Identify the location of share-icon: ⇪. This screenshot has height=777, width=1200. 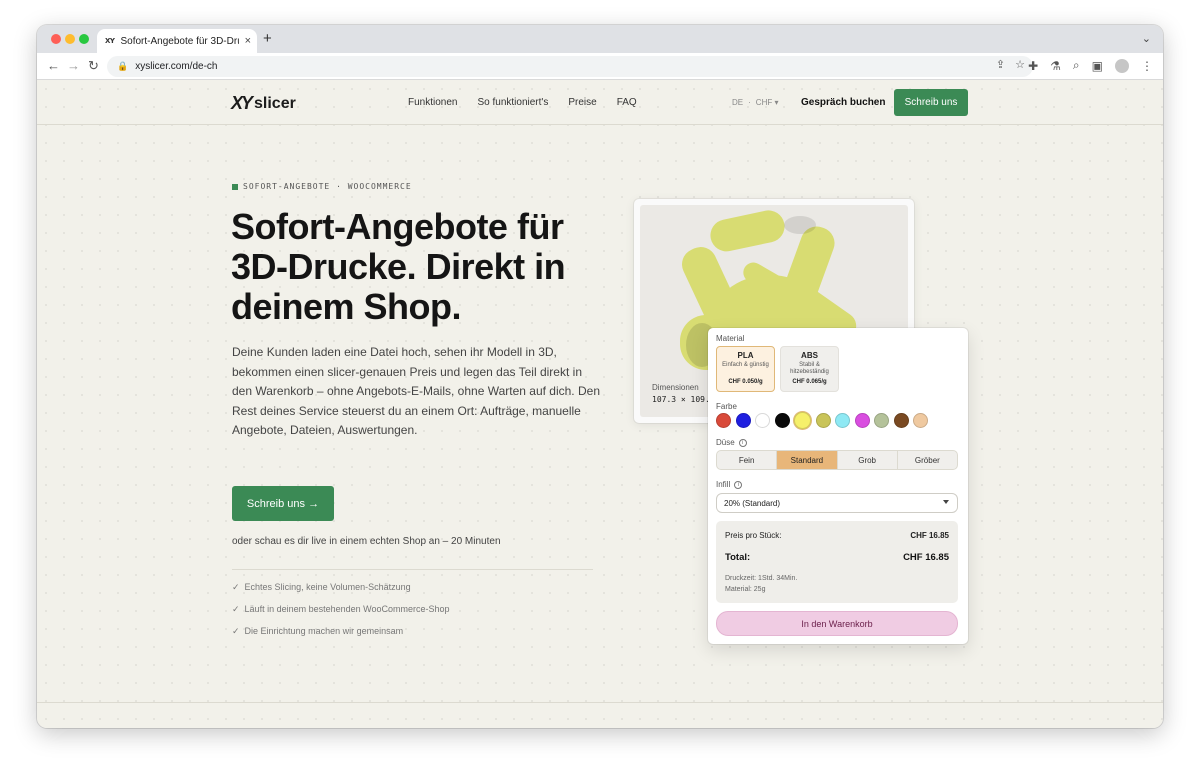
(1000, 64).